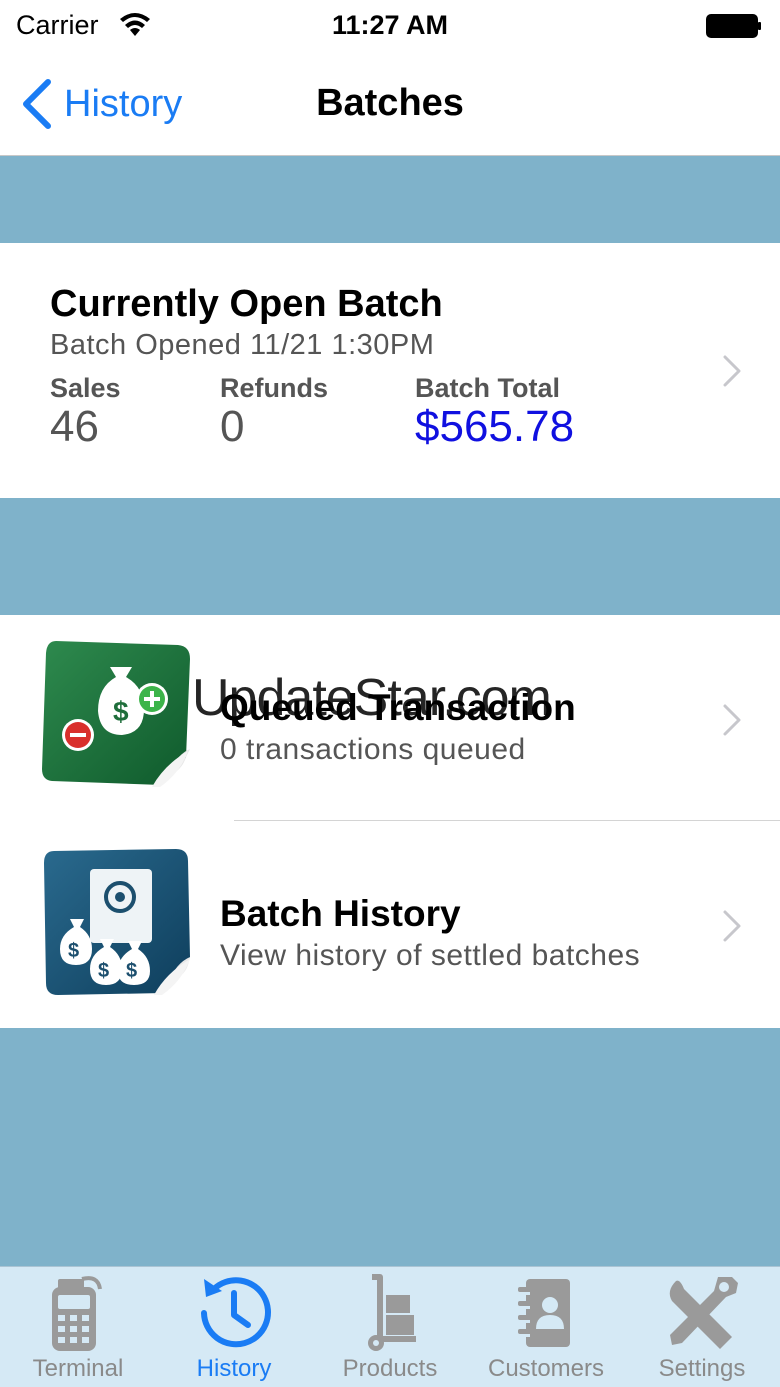  I want to click on sales-label: Sales, so click(85, 388).